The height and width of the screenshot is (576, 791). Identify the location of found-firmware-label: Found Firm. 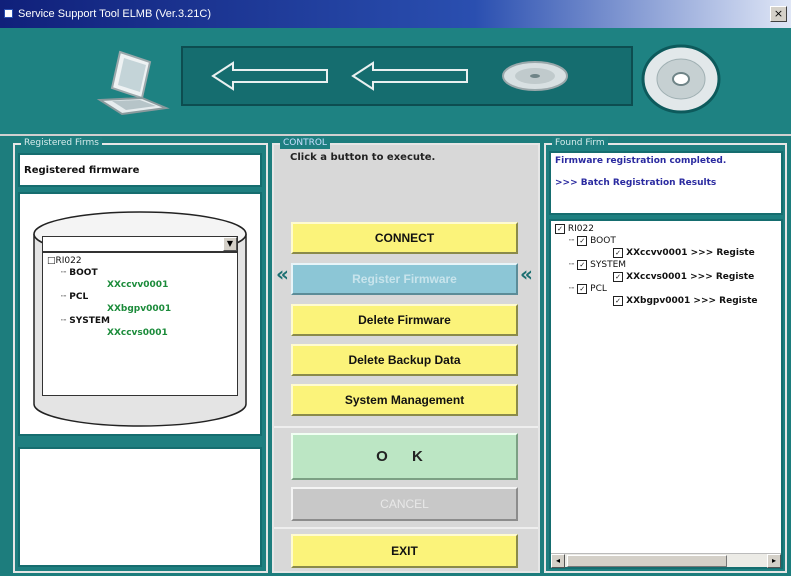
(580, 143).